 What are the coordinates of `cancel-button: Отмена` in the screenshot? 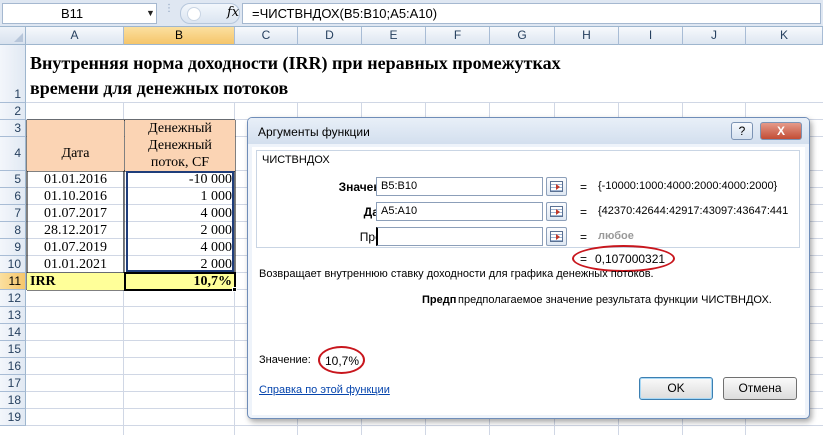 It's located at (760, 388).